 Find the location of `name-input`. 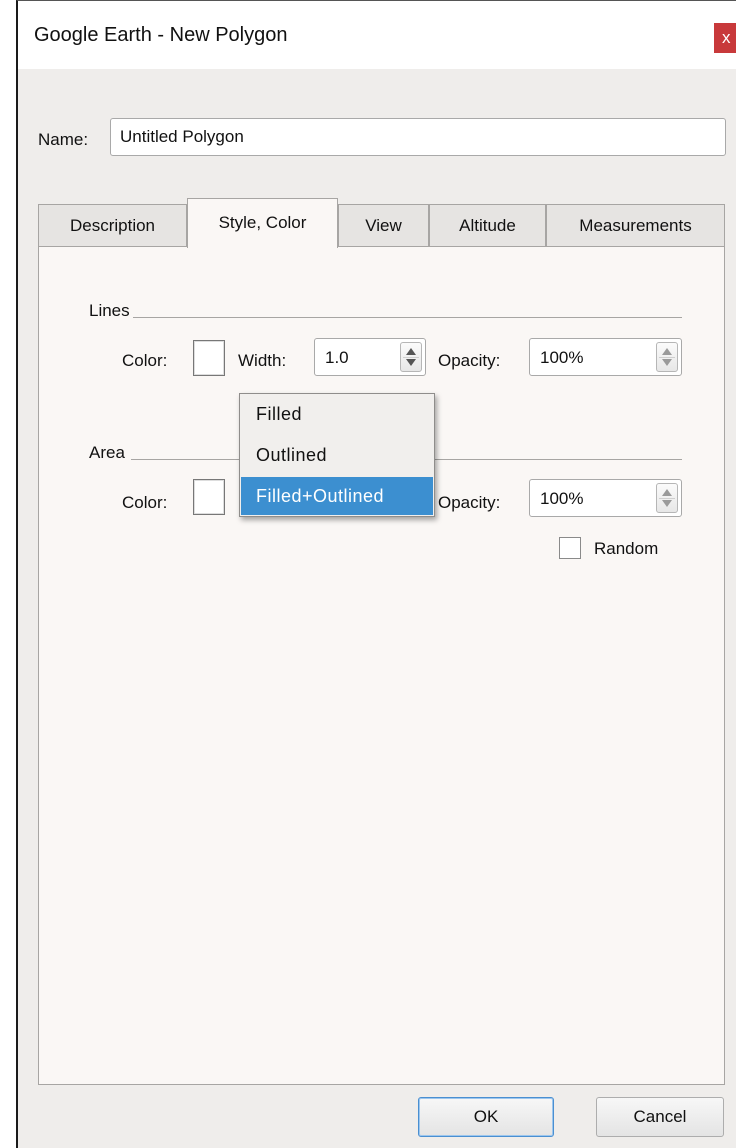

name-input is located at coordinates (418, 137).